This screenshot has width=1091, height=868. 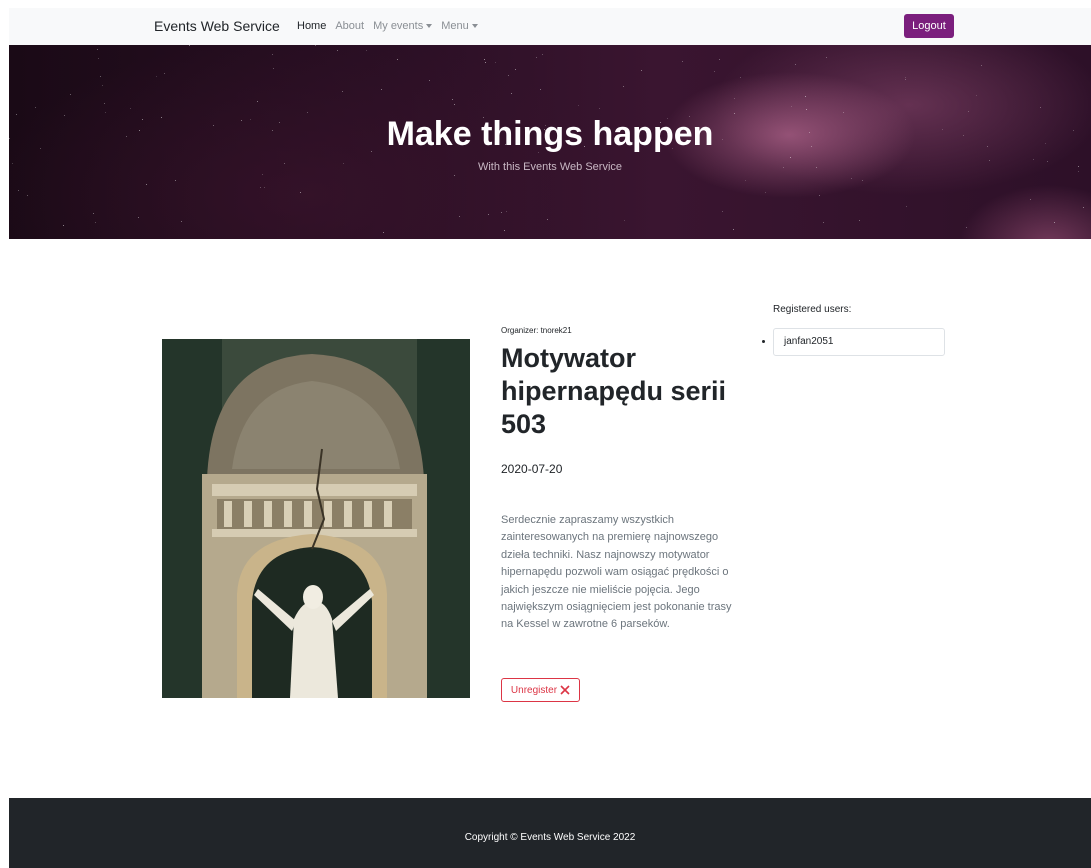 What do you see at coordinates (534, 690) in the screenshot?
I see `unregister-label: Unregister` at bounding box center [534, 690].